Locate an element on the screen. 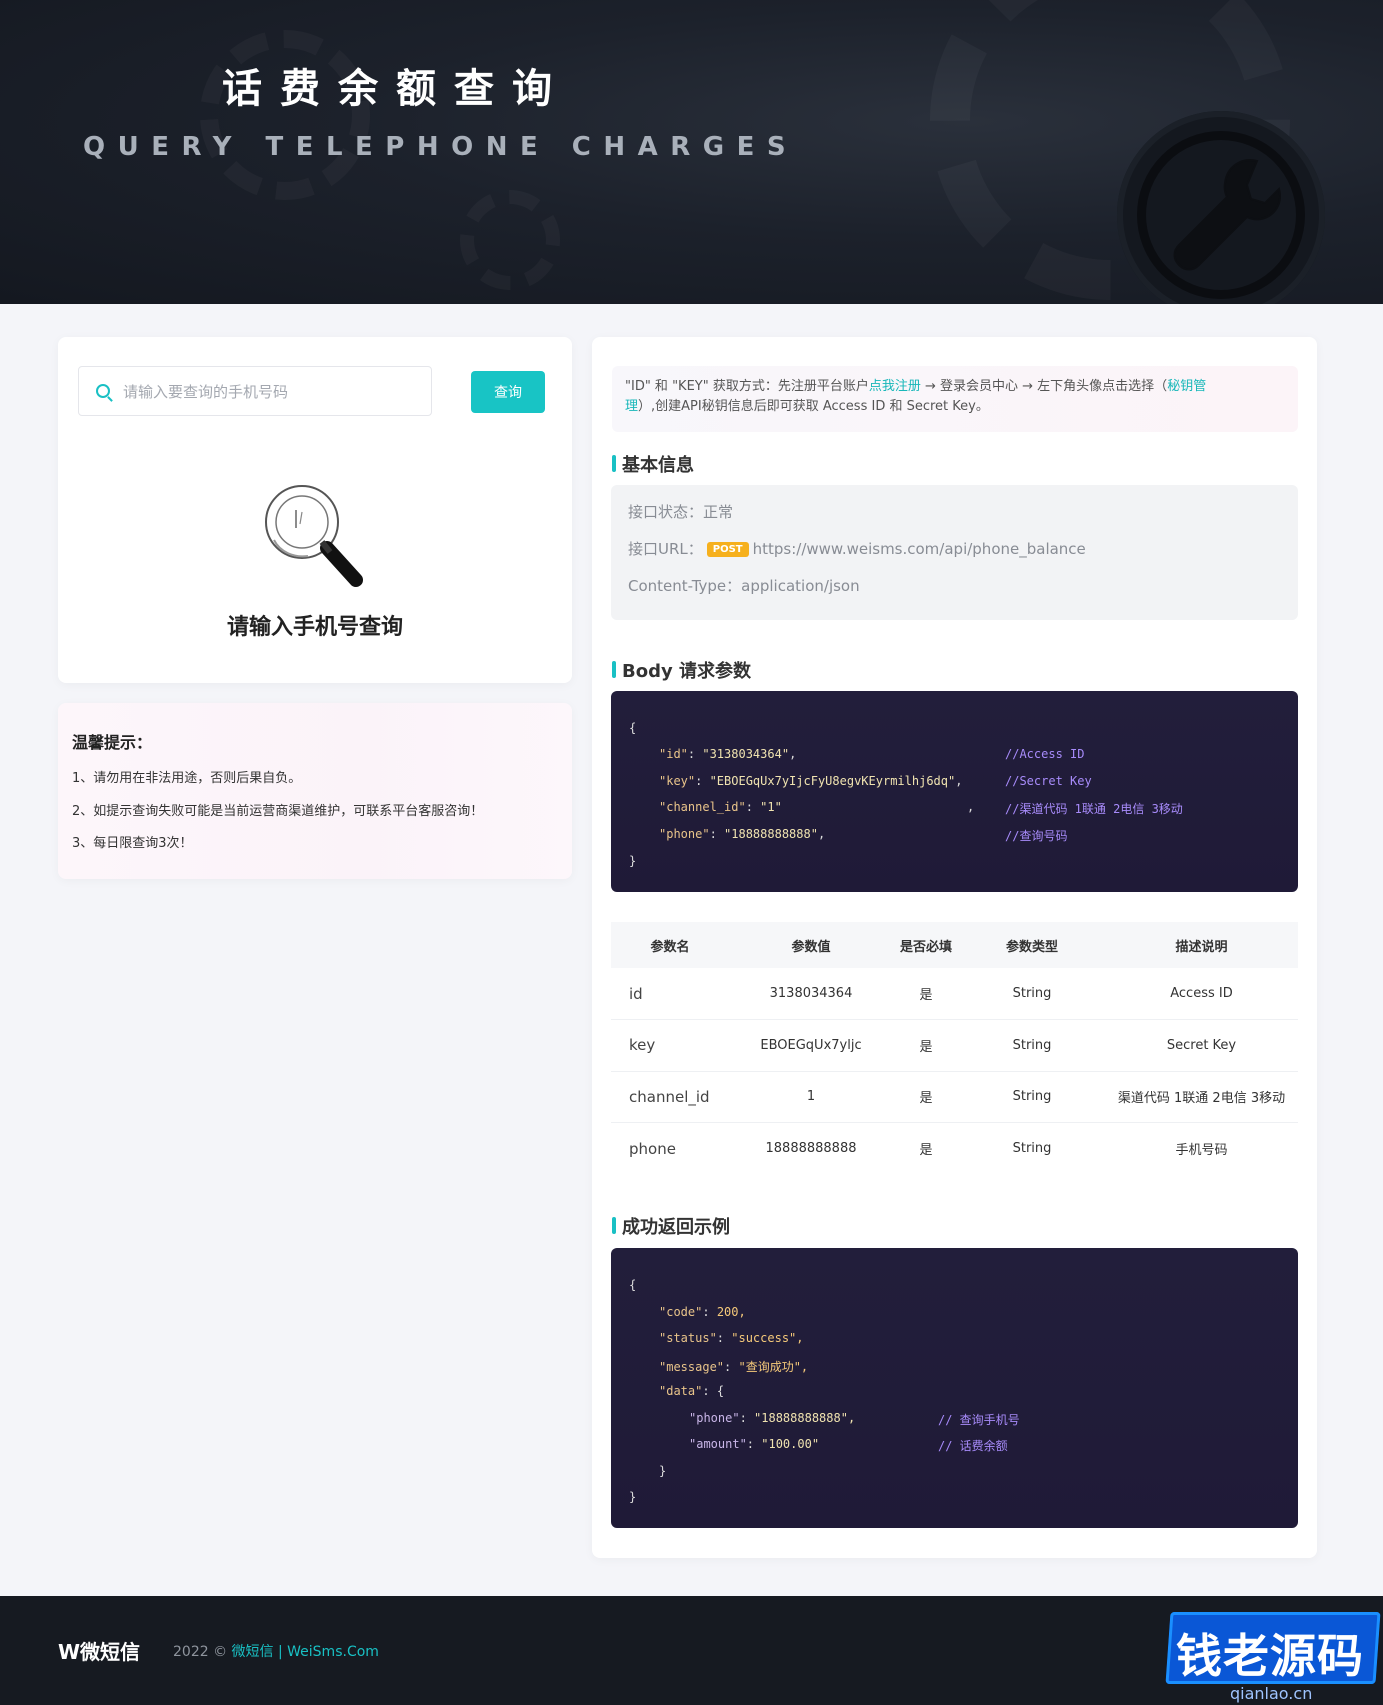 This screenshot has height=1705, width=1383. table-cell: 渠道代码 1联通 2电信 3移动 is located at coordinates (1201, 1097).